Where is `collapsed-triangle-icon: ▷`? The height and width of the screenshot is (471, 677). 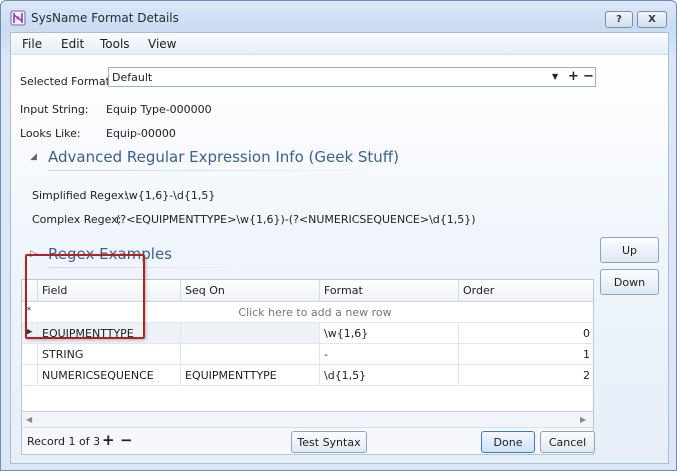 collapsed-triangle-icon: ▷ is located at coordinates (33, 254).